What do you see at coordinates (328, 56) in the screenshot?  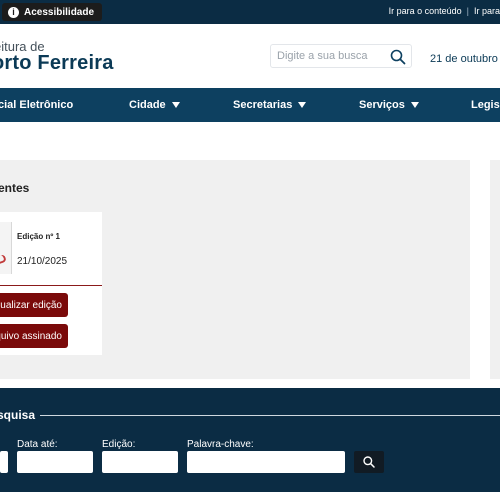 I see `search-input` at bounding box center [328, 56].